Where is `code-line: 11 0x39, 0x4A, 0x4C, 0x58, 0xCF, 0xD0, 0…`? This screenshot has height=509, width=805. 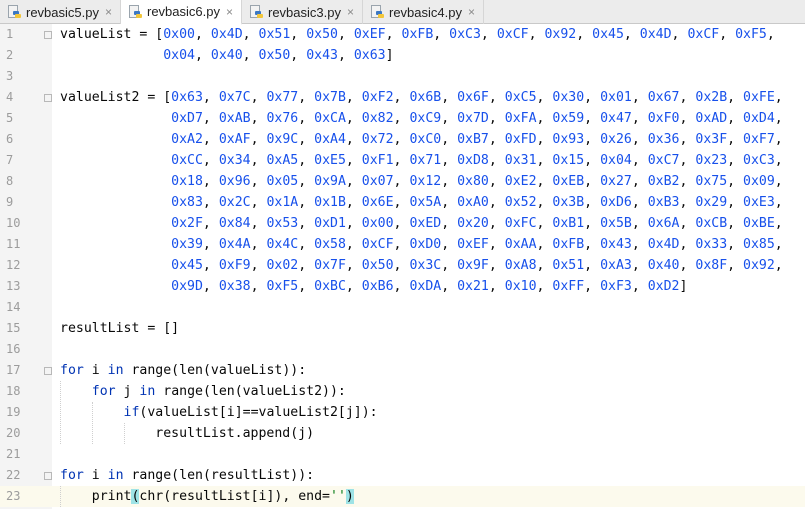 code-line: 11 0x39, 0x4A, 0x4C, 0x58, 0xCF, 0xD0, 0… is located at coordinates (402, 244).